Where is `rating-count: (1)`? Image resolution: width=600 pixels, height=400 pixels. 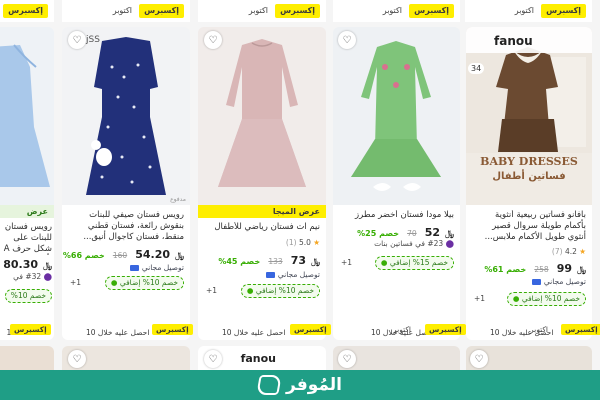
rating-count: (1) is located at coordinates (291, 242).